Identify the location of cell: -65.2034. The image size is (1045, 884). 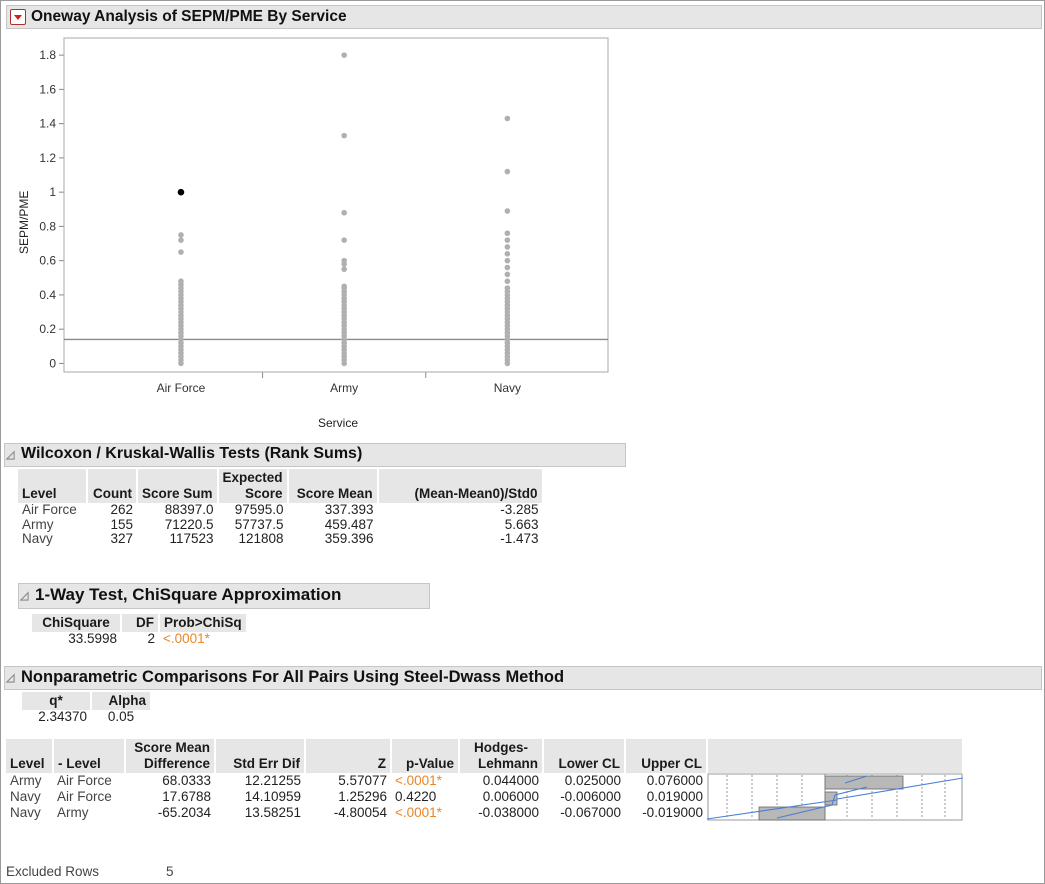
(184, 812).